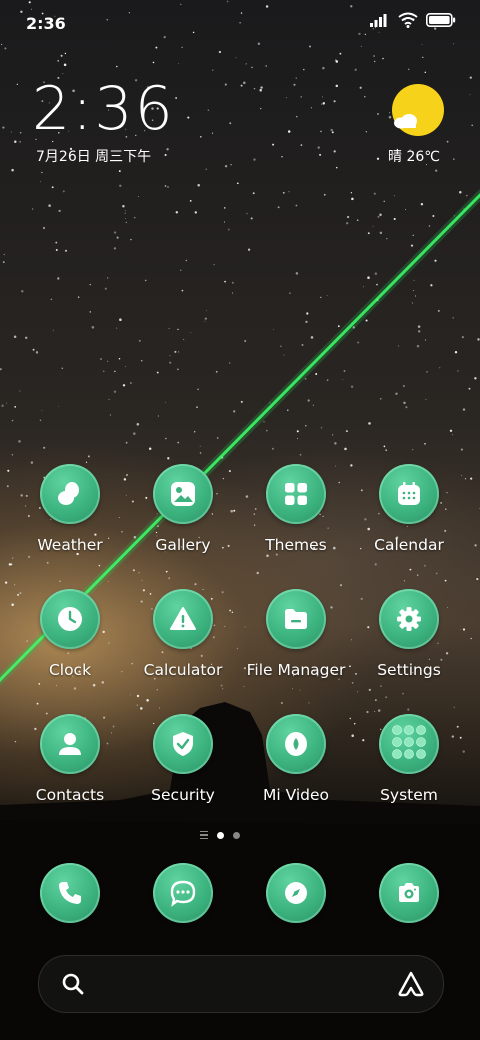 The image size is (480, 1040). What do you see at coordinates (183, 795) in the screenshot?
I see `app-label: Security` at bounding box center [183, 795].